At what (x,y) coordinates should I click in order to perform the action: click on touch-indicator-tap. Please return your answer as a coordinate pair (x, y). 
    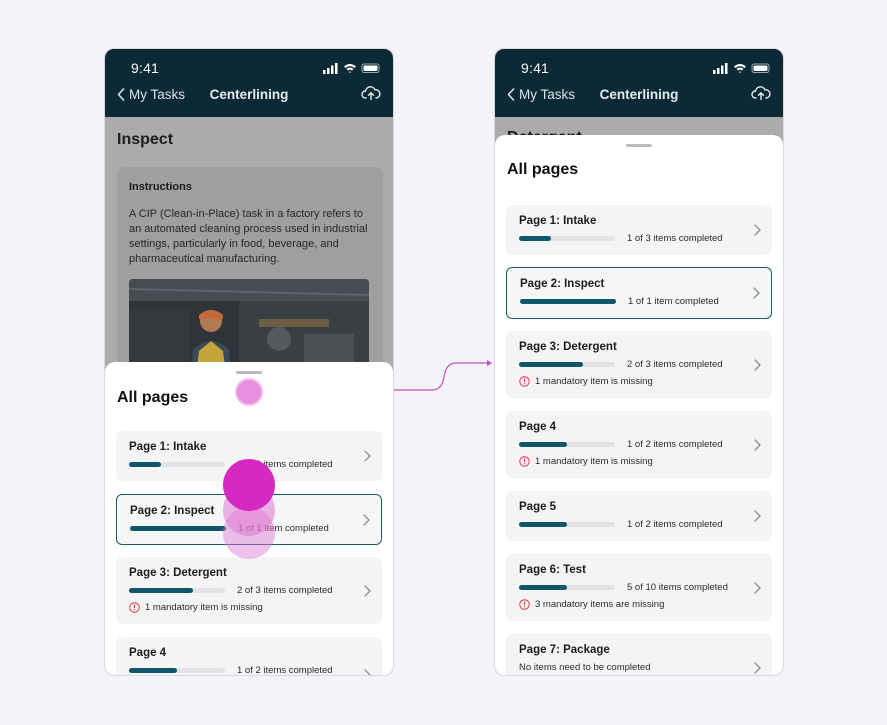
    Looking at the image, I should click on (249, 485).